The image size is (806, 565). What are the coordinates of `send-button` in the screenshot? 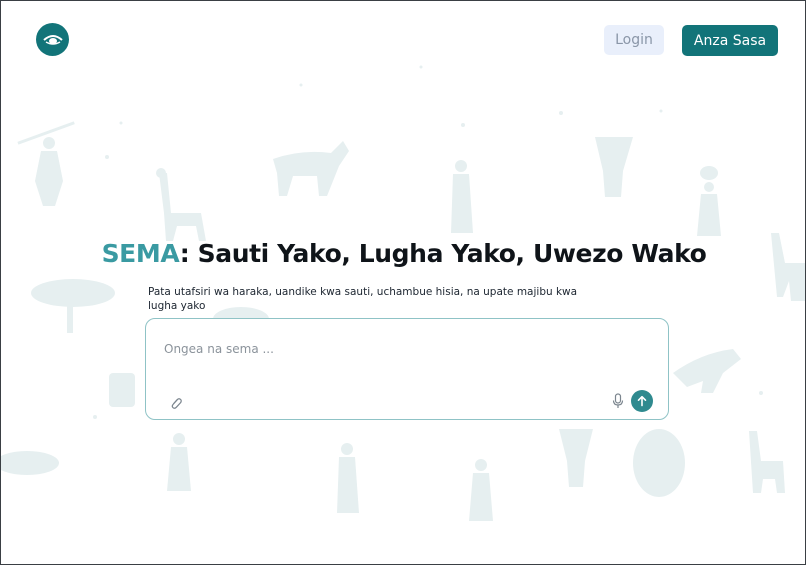 It's located at (642, 401).